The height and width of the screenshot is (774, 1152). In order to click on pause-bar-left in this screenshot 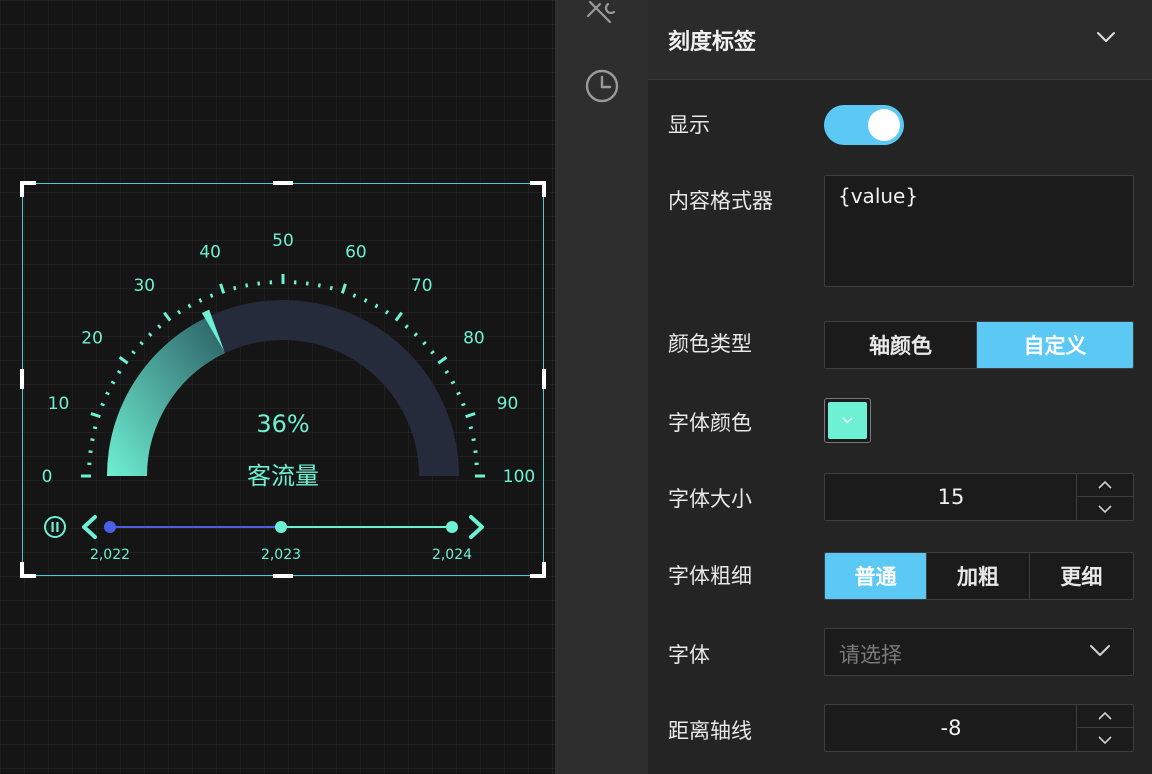, I will do `click(52, 527)`.